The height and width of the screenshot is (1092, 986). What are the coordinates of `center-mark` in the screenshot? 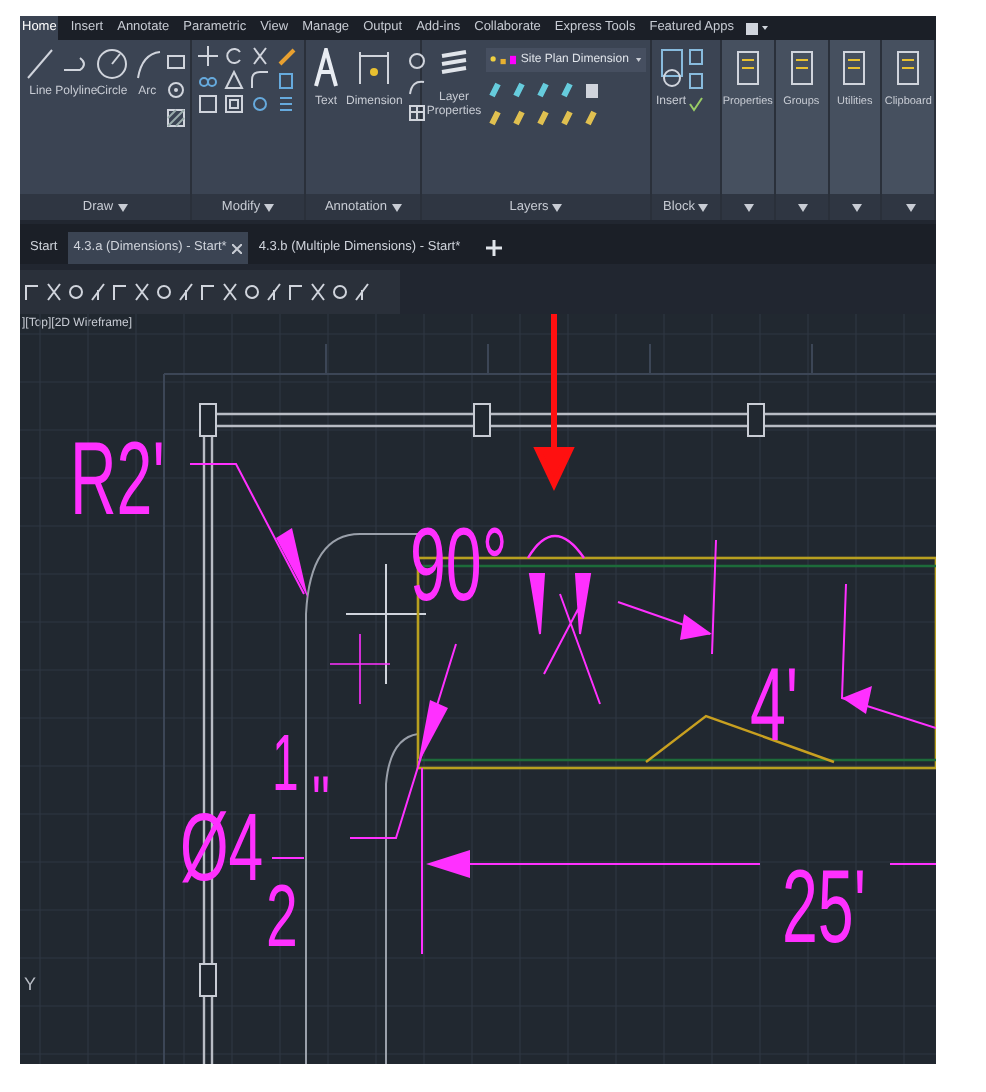 It's located at (360, 669).